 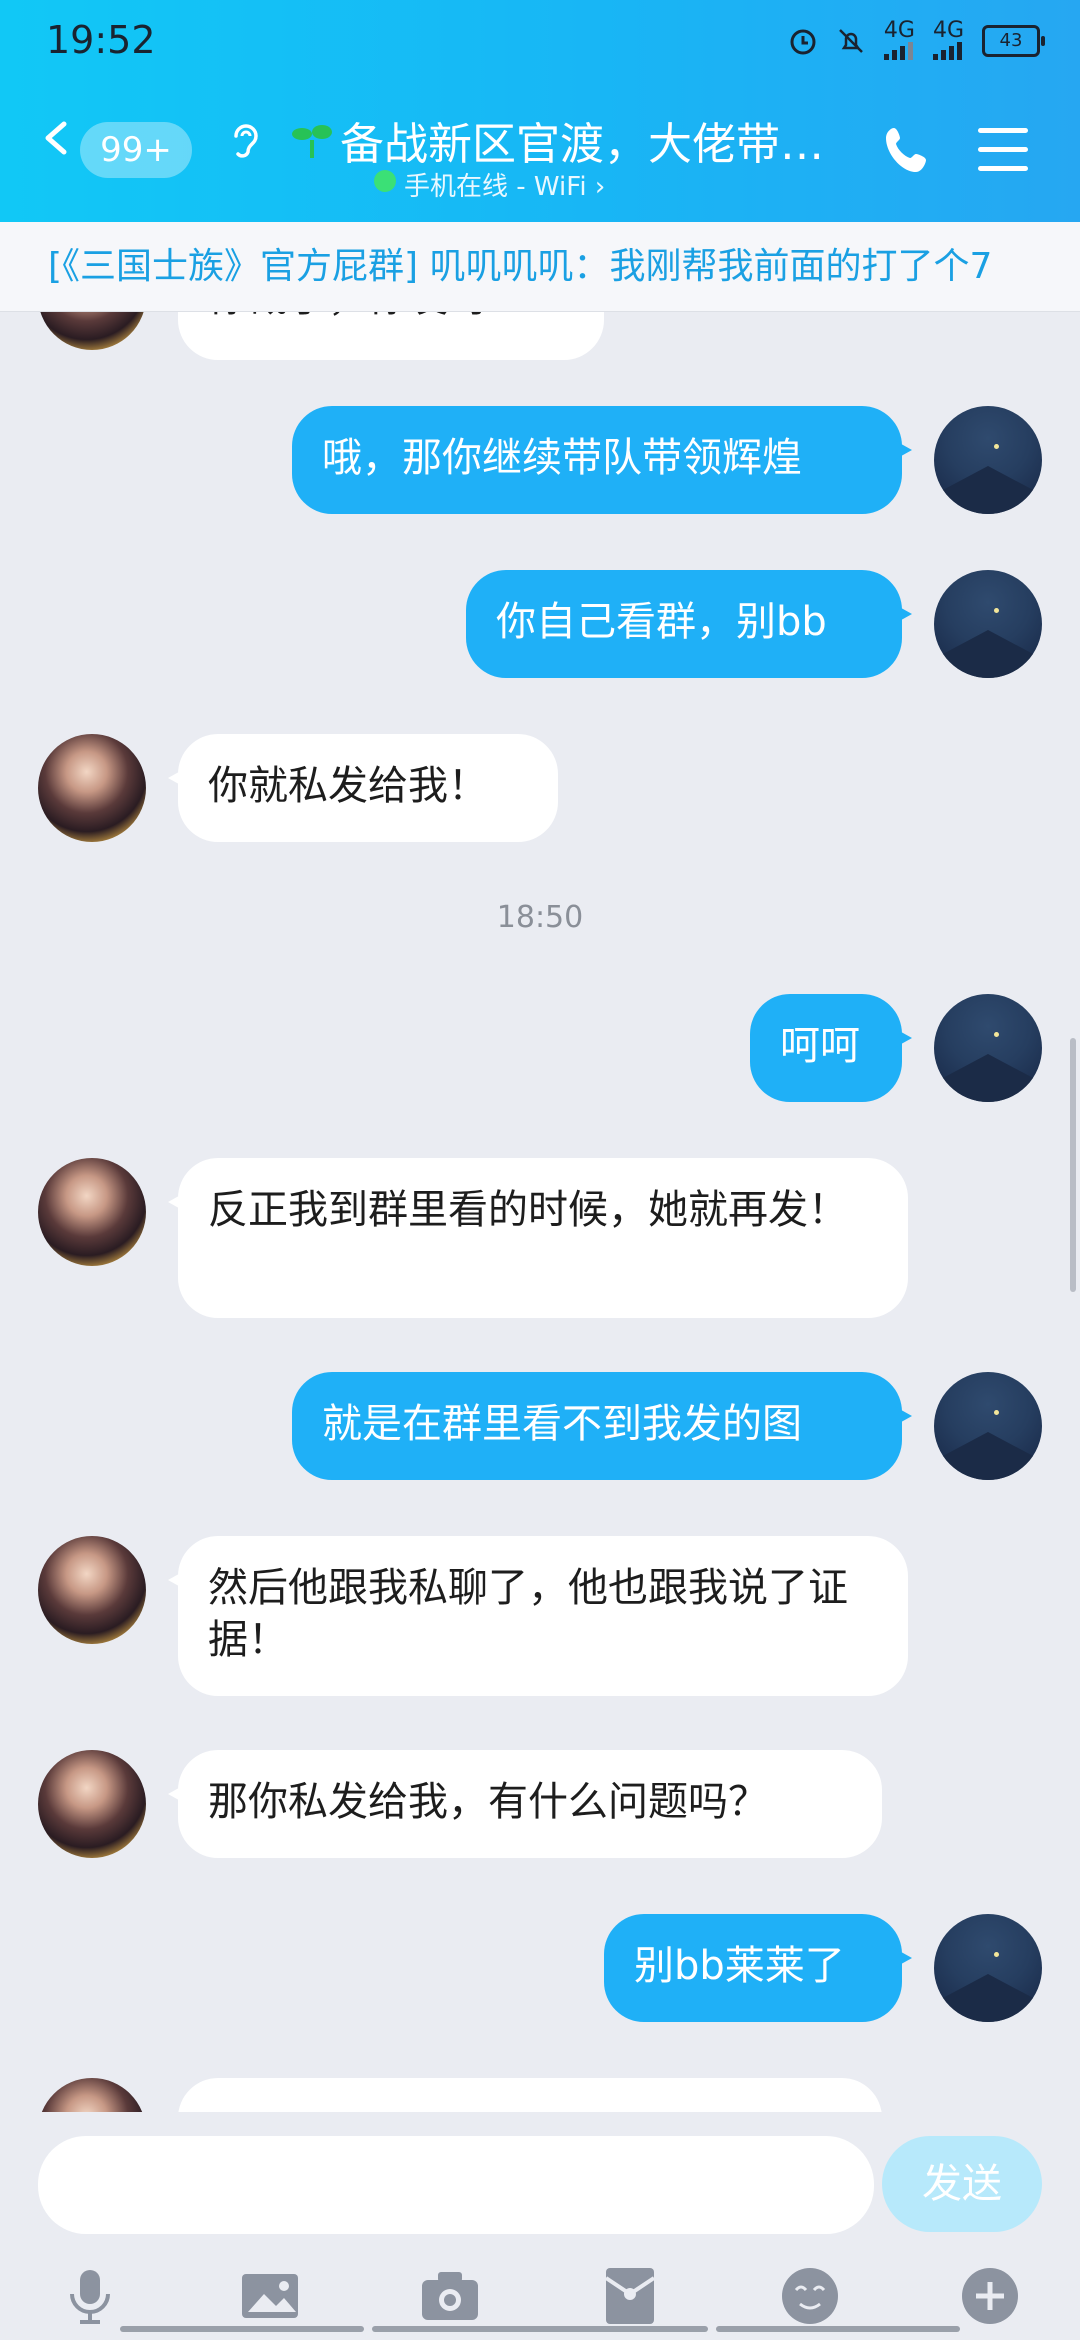 What do you see at coordinates (136, 150) in the screenshot?
I see `unread-badge: 99+` at bounding box center [136, 150].